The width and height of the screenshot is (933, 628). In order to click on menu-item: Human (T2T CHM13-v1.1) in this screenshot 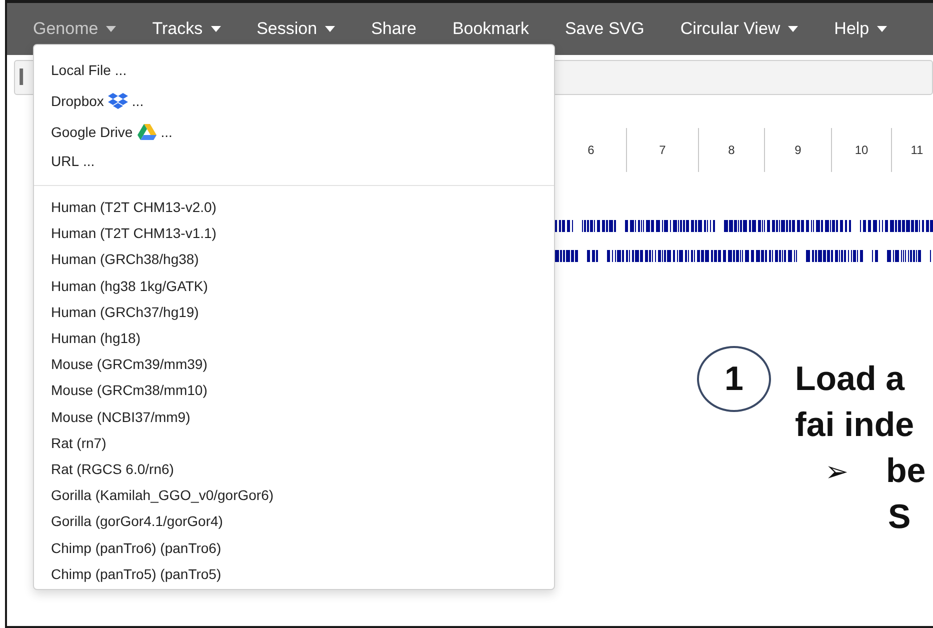, I will do `click(294, 233)`.